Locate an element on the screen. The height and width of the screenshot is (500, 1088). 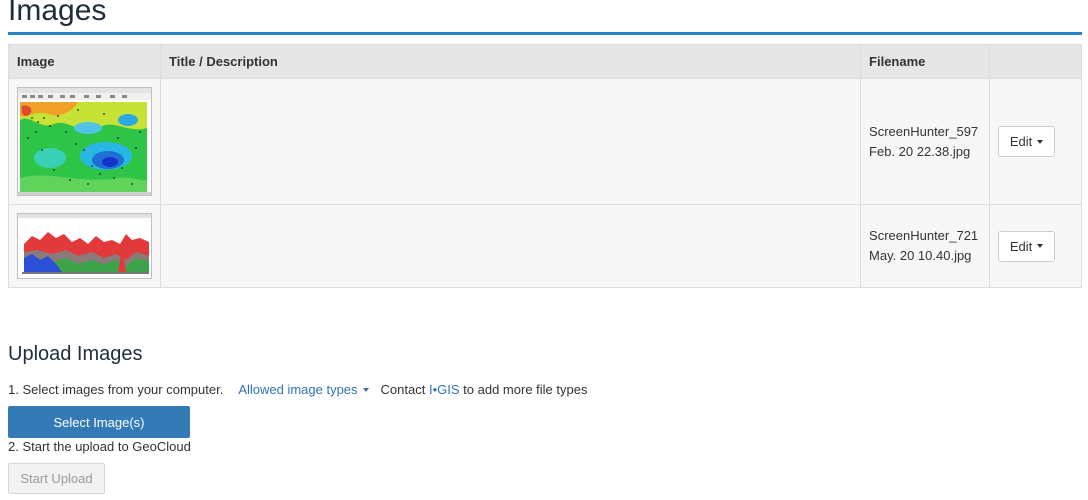
header-image: Image is located at coordinates (84, 61).